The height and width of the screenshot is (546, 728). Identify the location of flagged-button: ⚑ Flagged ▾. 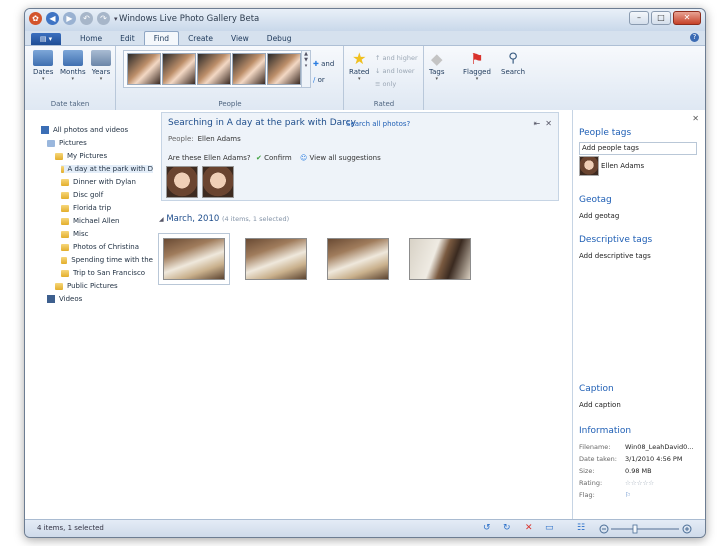
(477, 66).